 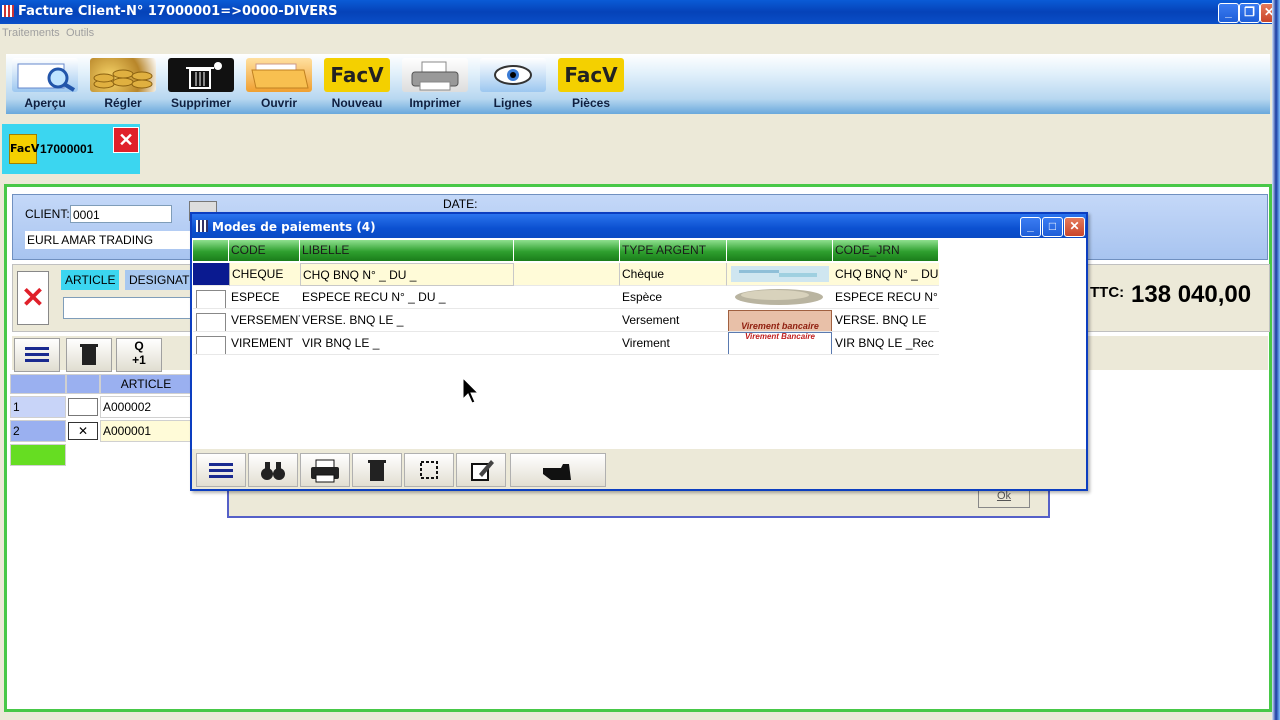 What do you see at coordinates (513, 75) in the screenshot?
I see `eye-icon` at bounding box center [513, 75].